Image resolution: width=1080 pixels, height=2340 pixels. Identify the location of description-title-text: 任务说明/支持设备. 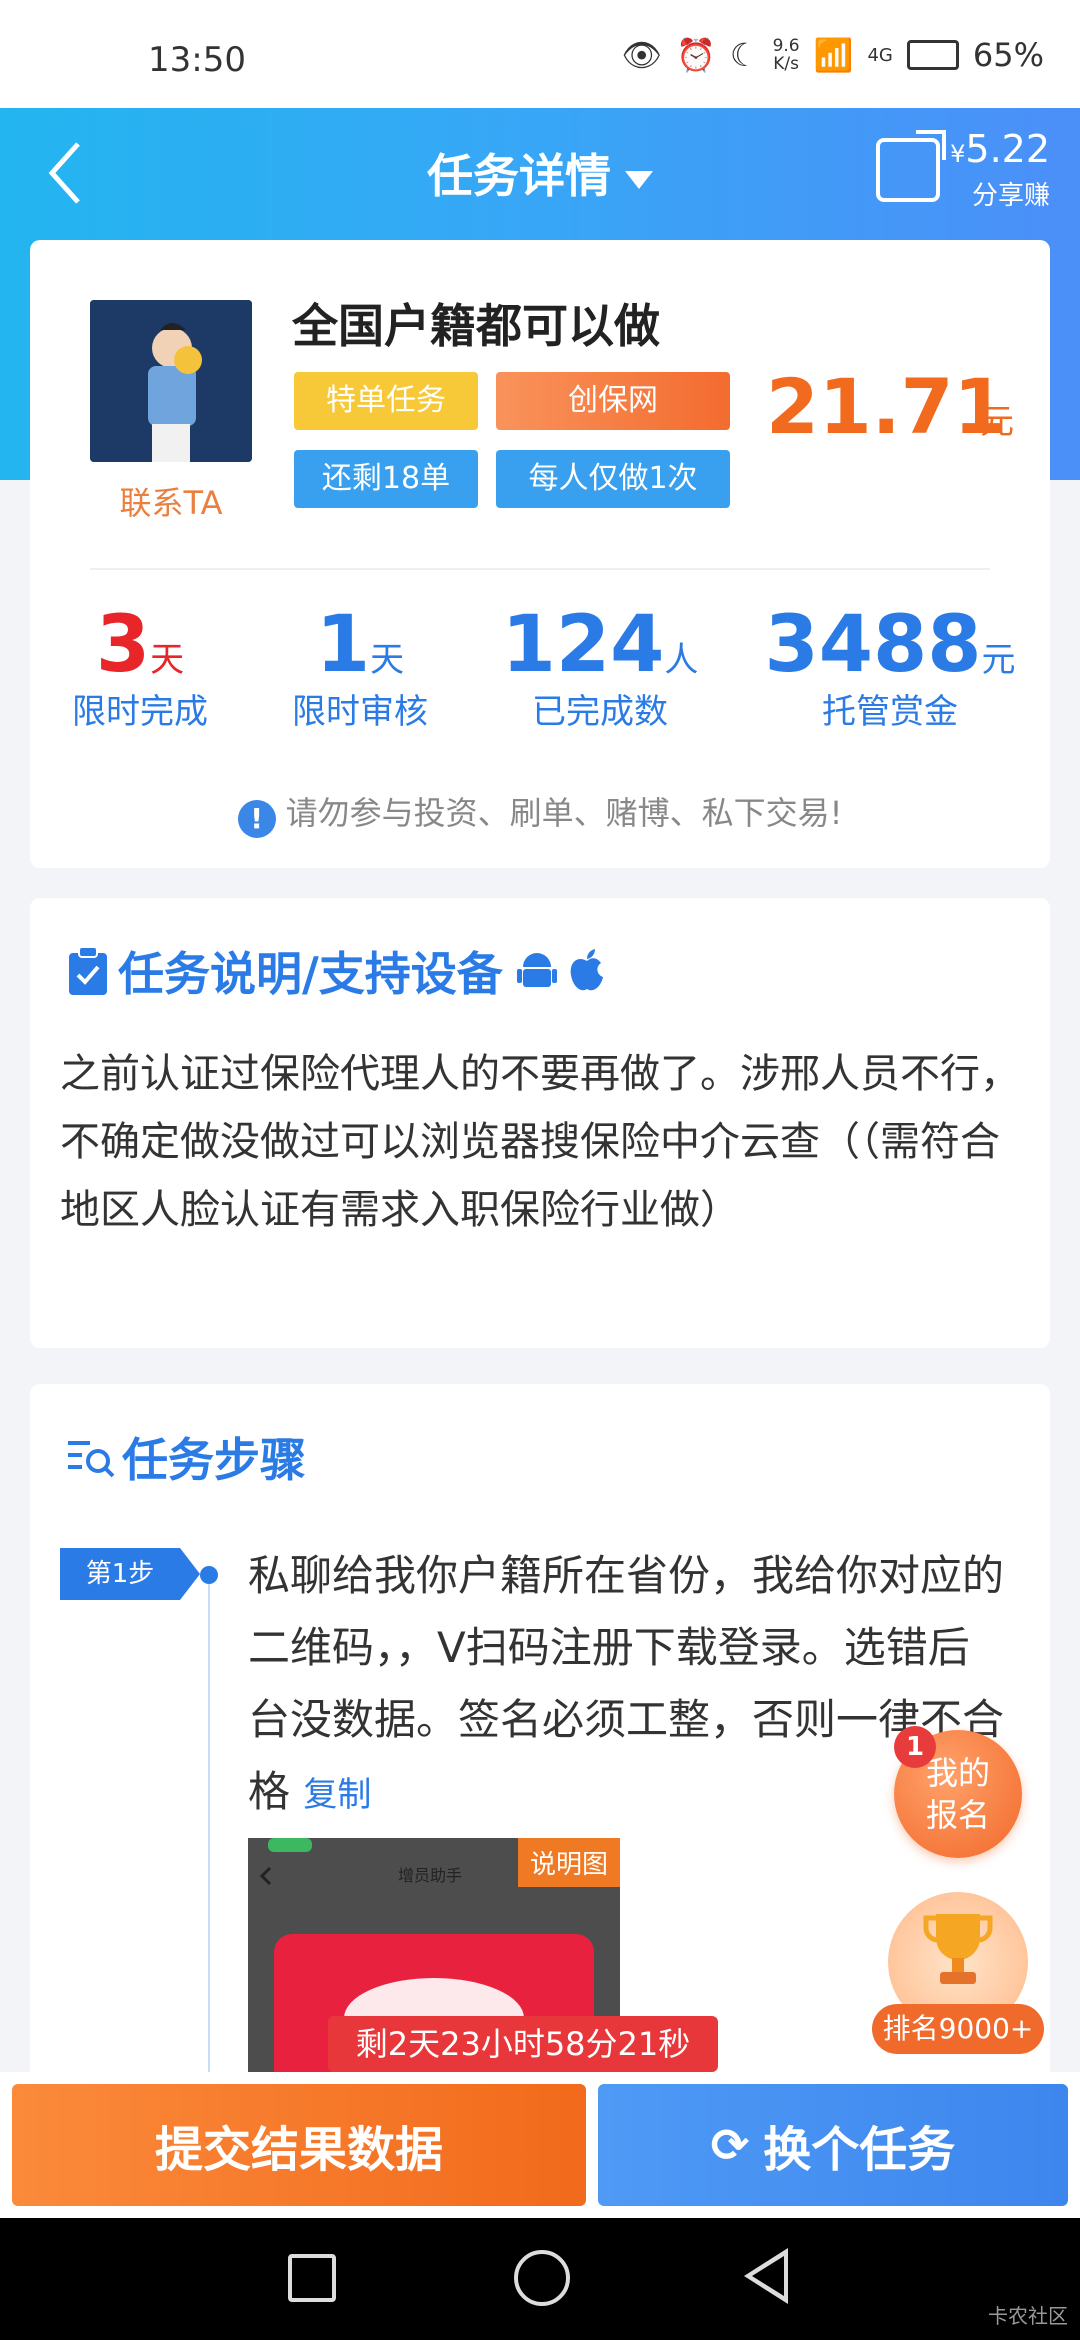
(310, 974).